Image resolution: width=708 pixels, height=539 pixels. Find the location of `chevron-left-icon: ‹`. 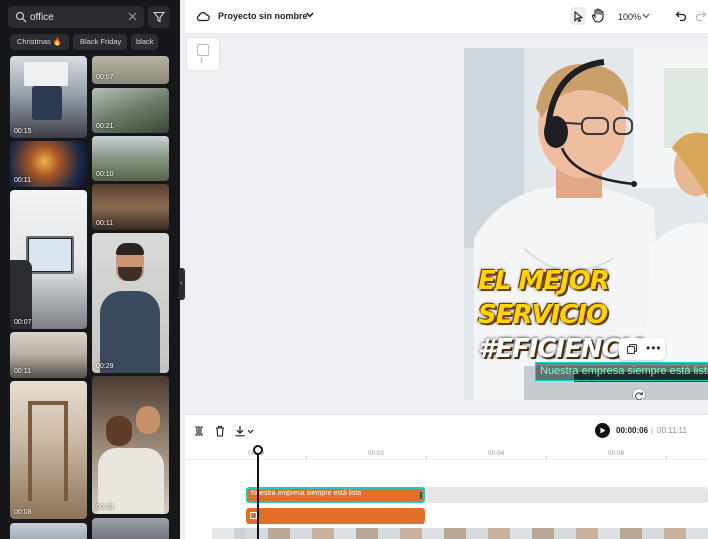

chevron-left-icon: ‹ is located at coordinates (181, 282).